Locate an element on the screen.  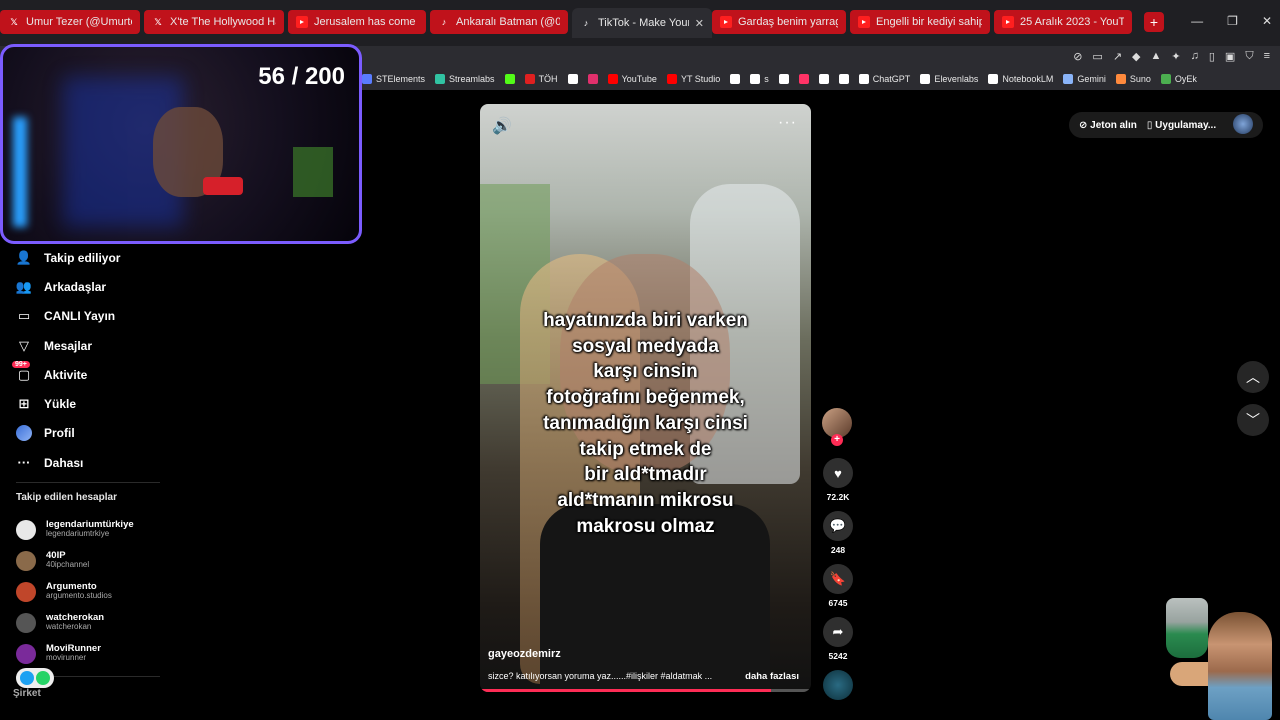
get-coins-button: ⊘ Jeton alın is located at coordinates (1108, 125).